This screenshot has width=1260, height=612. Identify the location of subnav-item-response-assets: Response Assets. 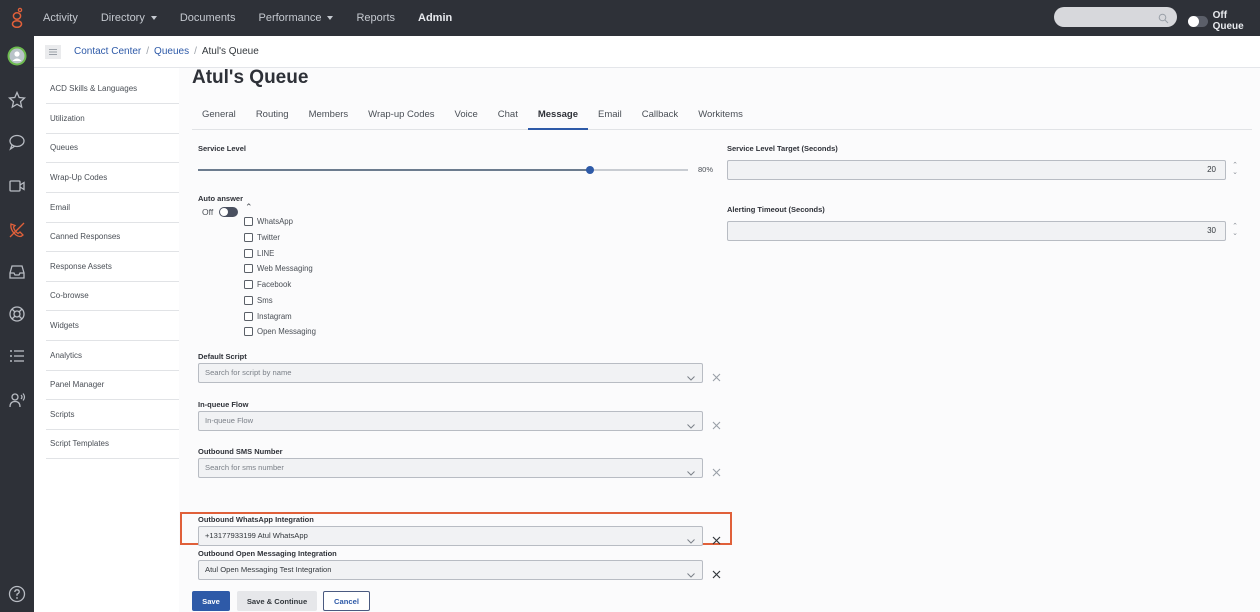
(112, 267).